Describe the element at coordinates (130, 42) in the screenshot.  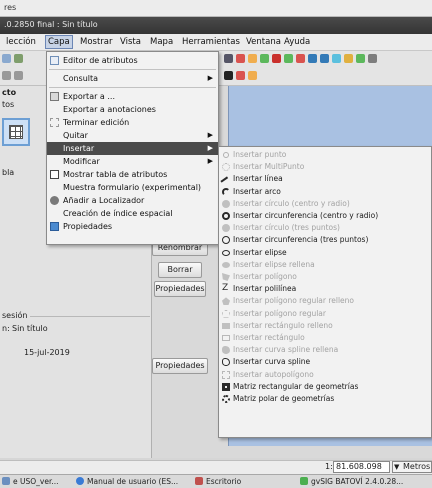
I see `menu-vista: Vista` at that location.